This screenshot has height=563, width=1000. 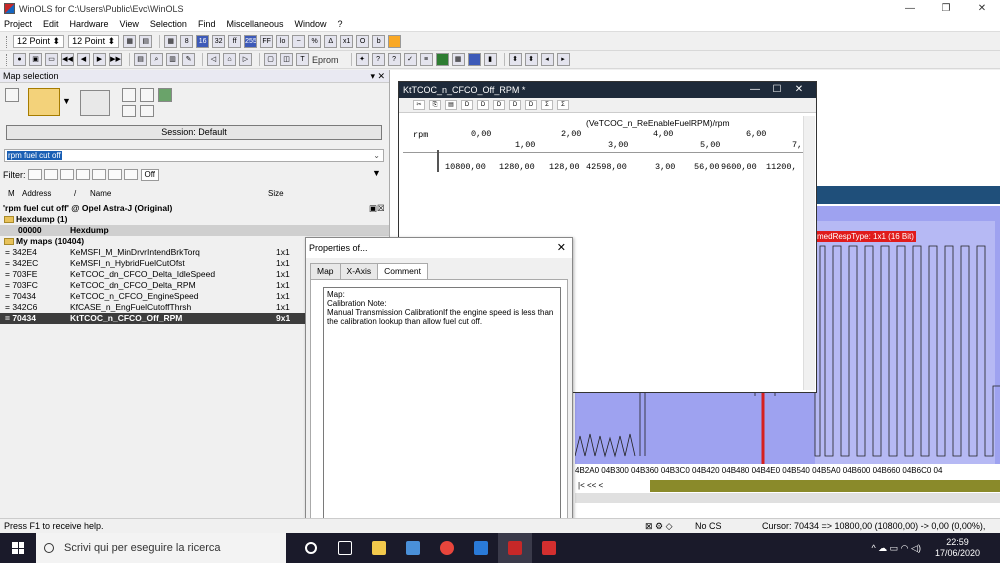 I want to click on status-icons: ⊠ ⚙ ◇, so click(x=659, y=526).